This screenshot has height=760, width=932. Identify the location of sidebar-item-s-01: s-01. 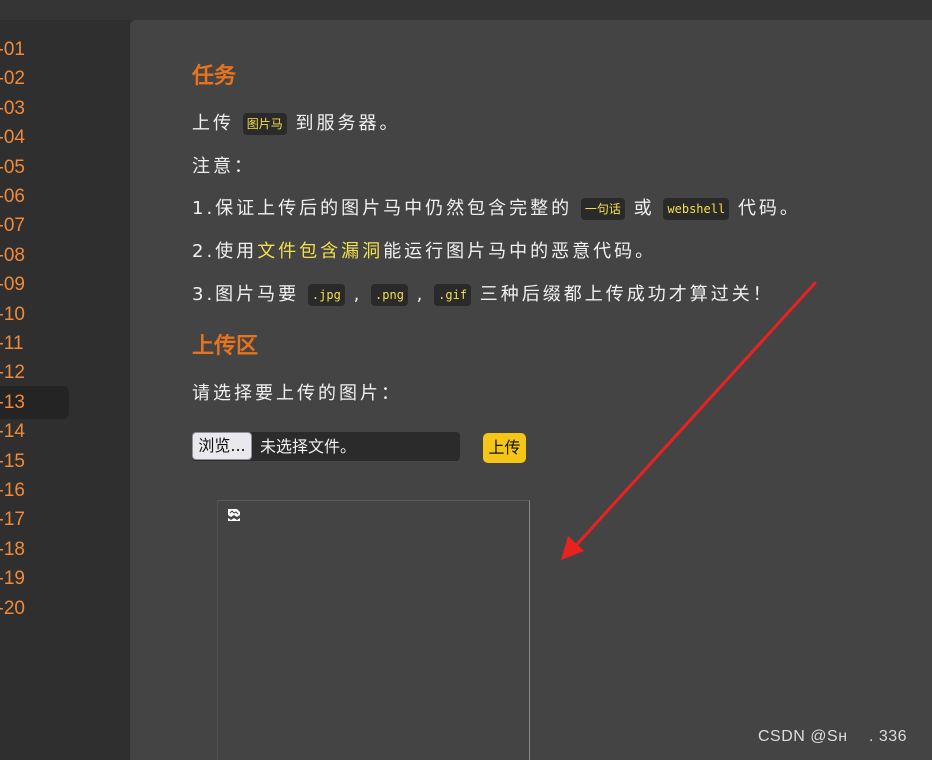
(12, 49).